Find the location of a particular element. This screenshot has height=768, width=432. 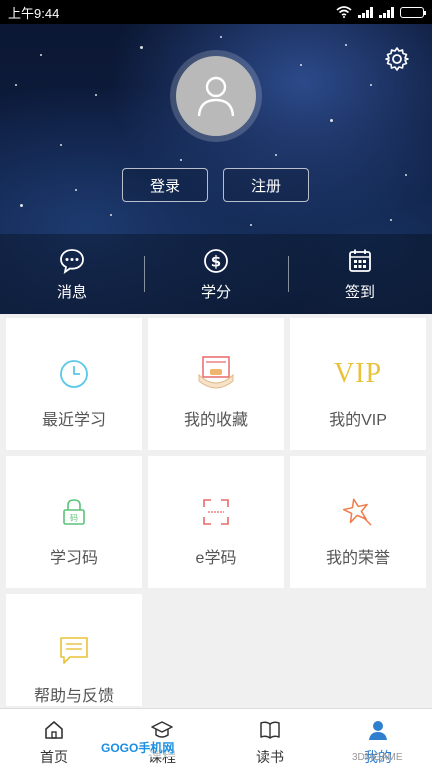

quick-credits-label: 学分 is located at coordinates (215, 292).